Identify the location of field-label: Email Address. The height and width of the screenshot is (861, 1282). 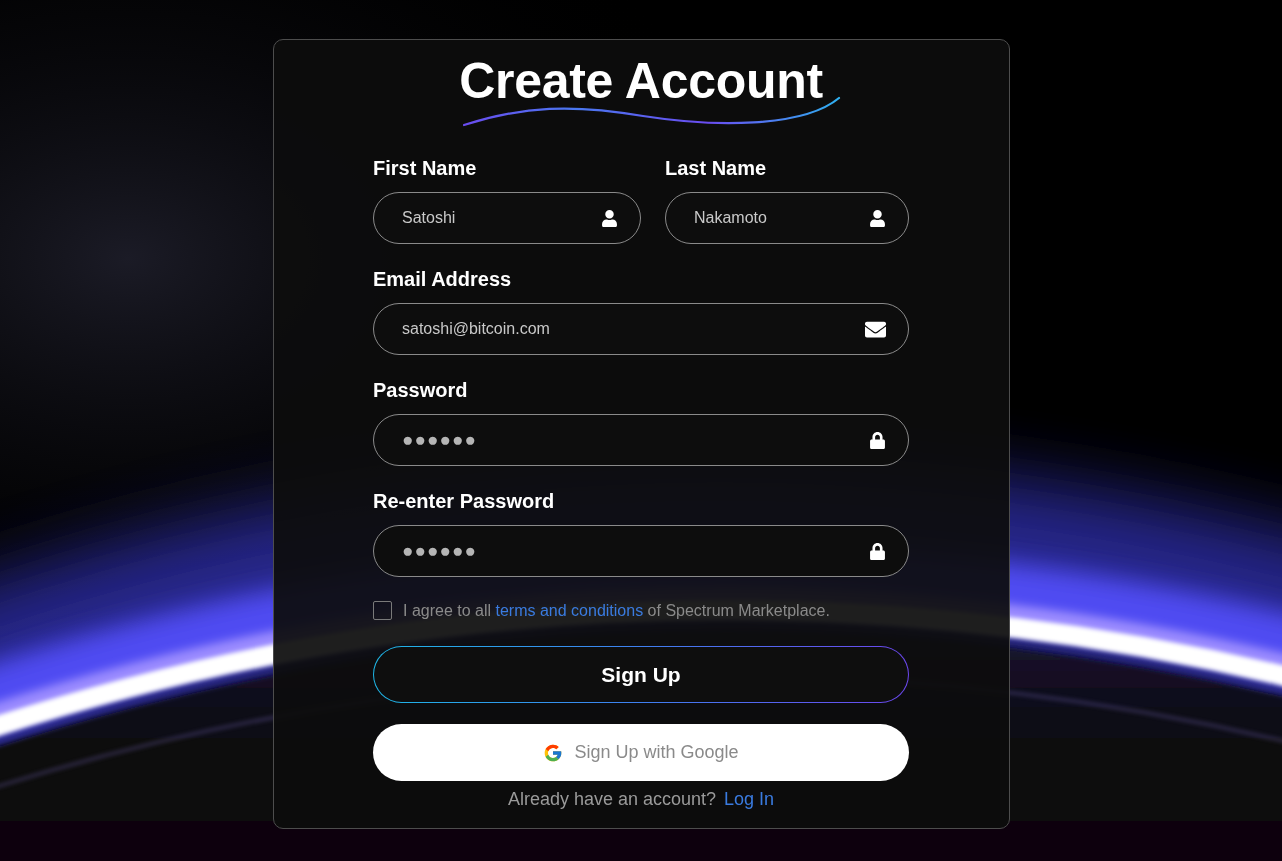
(443, 279).